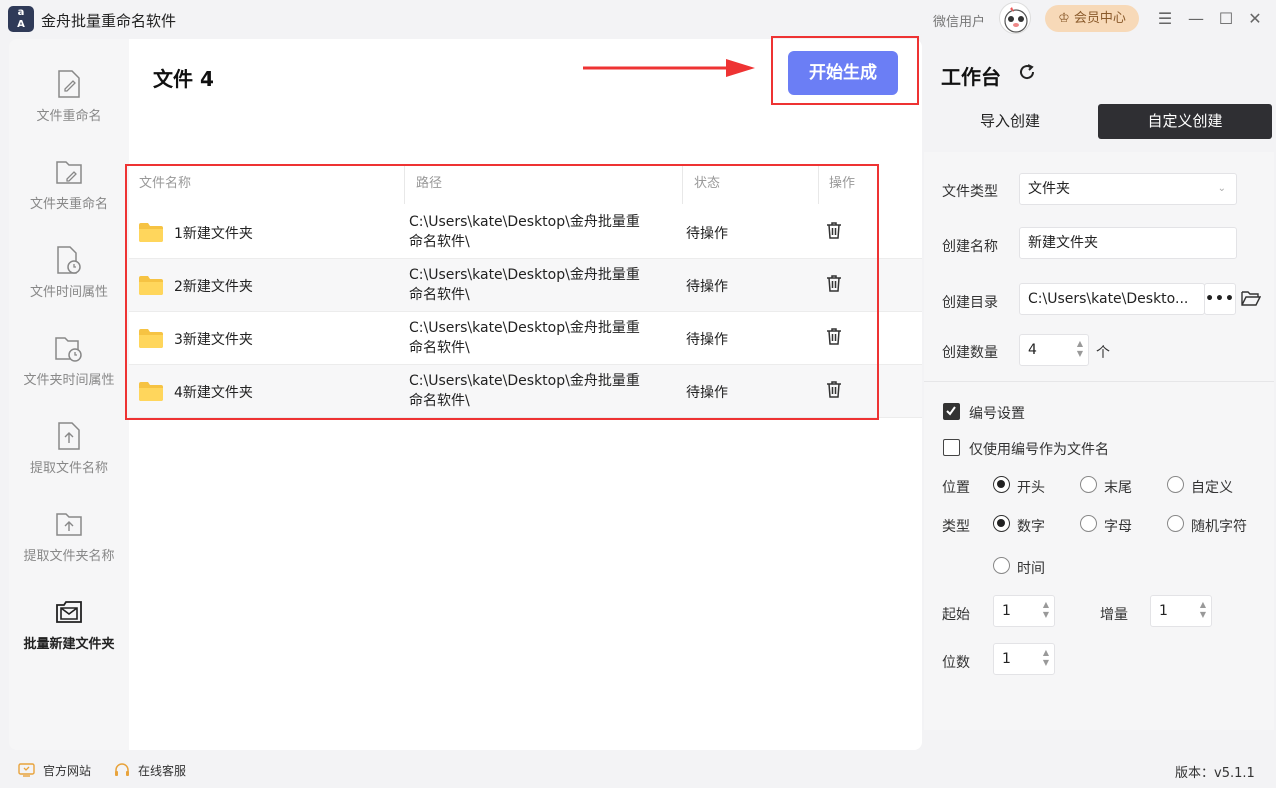 The width and height of the screenshot is (1276, 788). Describe the element at coordinates (1226, 19) in the screenshot. I see `maximize-icon: ☐` at that location.